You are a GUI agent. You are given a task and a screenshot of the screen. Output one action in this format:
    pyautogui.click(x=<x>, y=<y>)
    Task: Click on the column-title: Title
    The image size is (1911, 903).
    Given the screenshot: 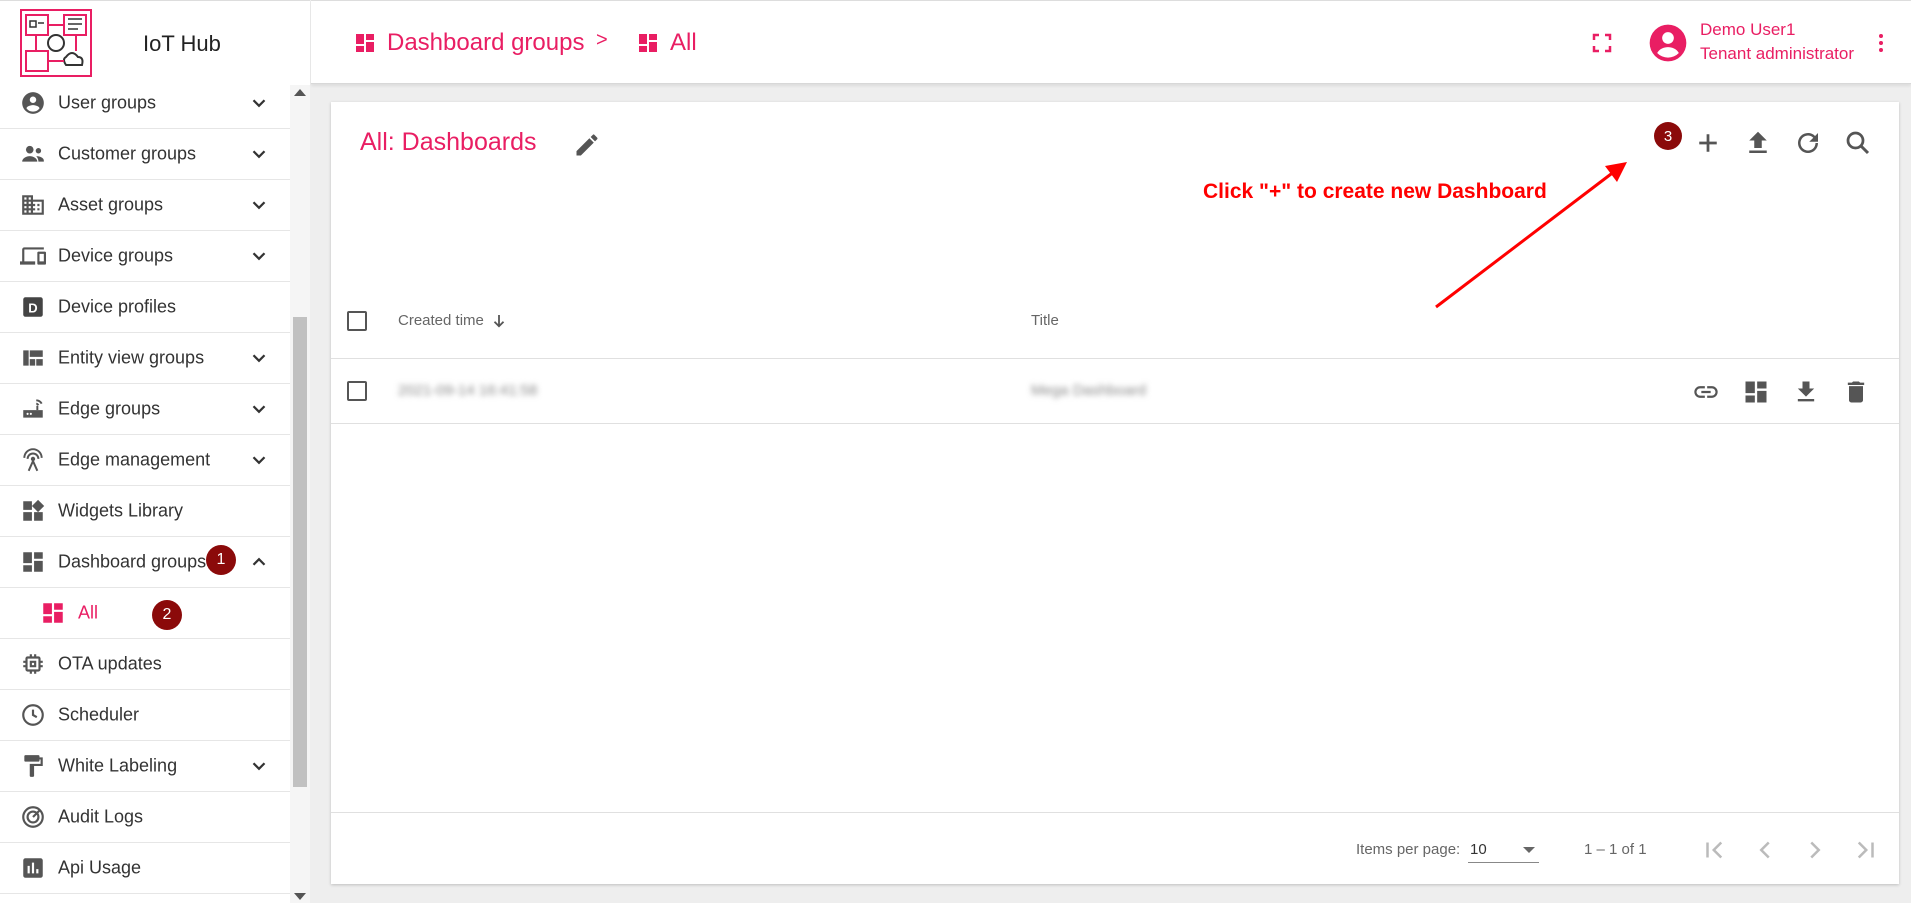 What is the action you would take?
    pyautogui.click(x=1045, y=320)
    